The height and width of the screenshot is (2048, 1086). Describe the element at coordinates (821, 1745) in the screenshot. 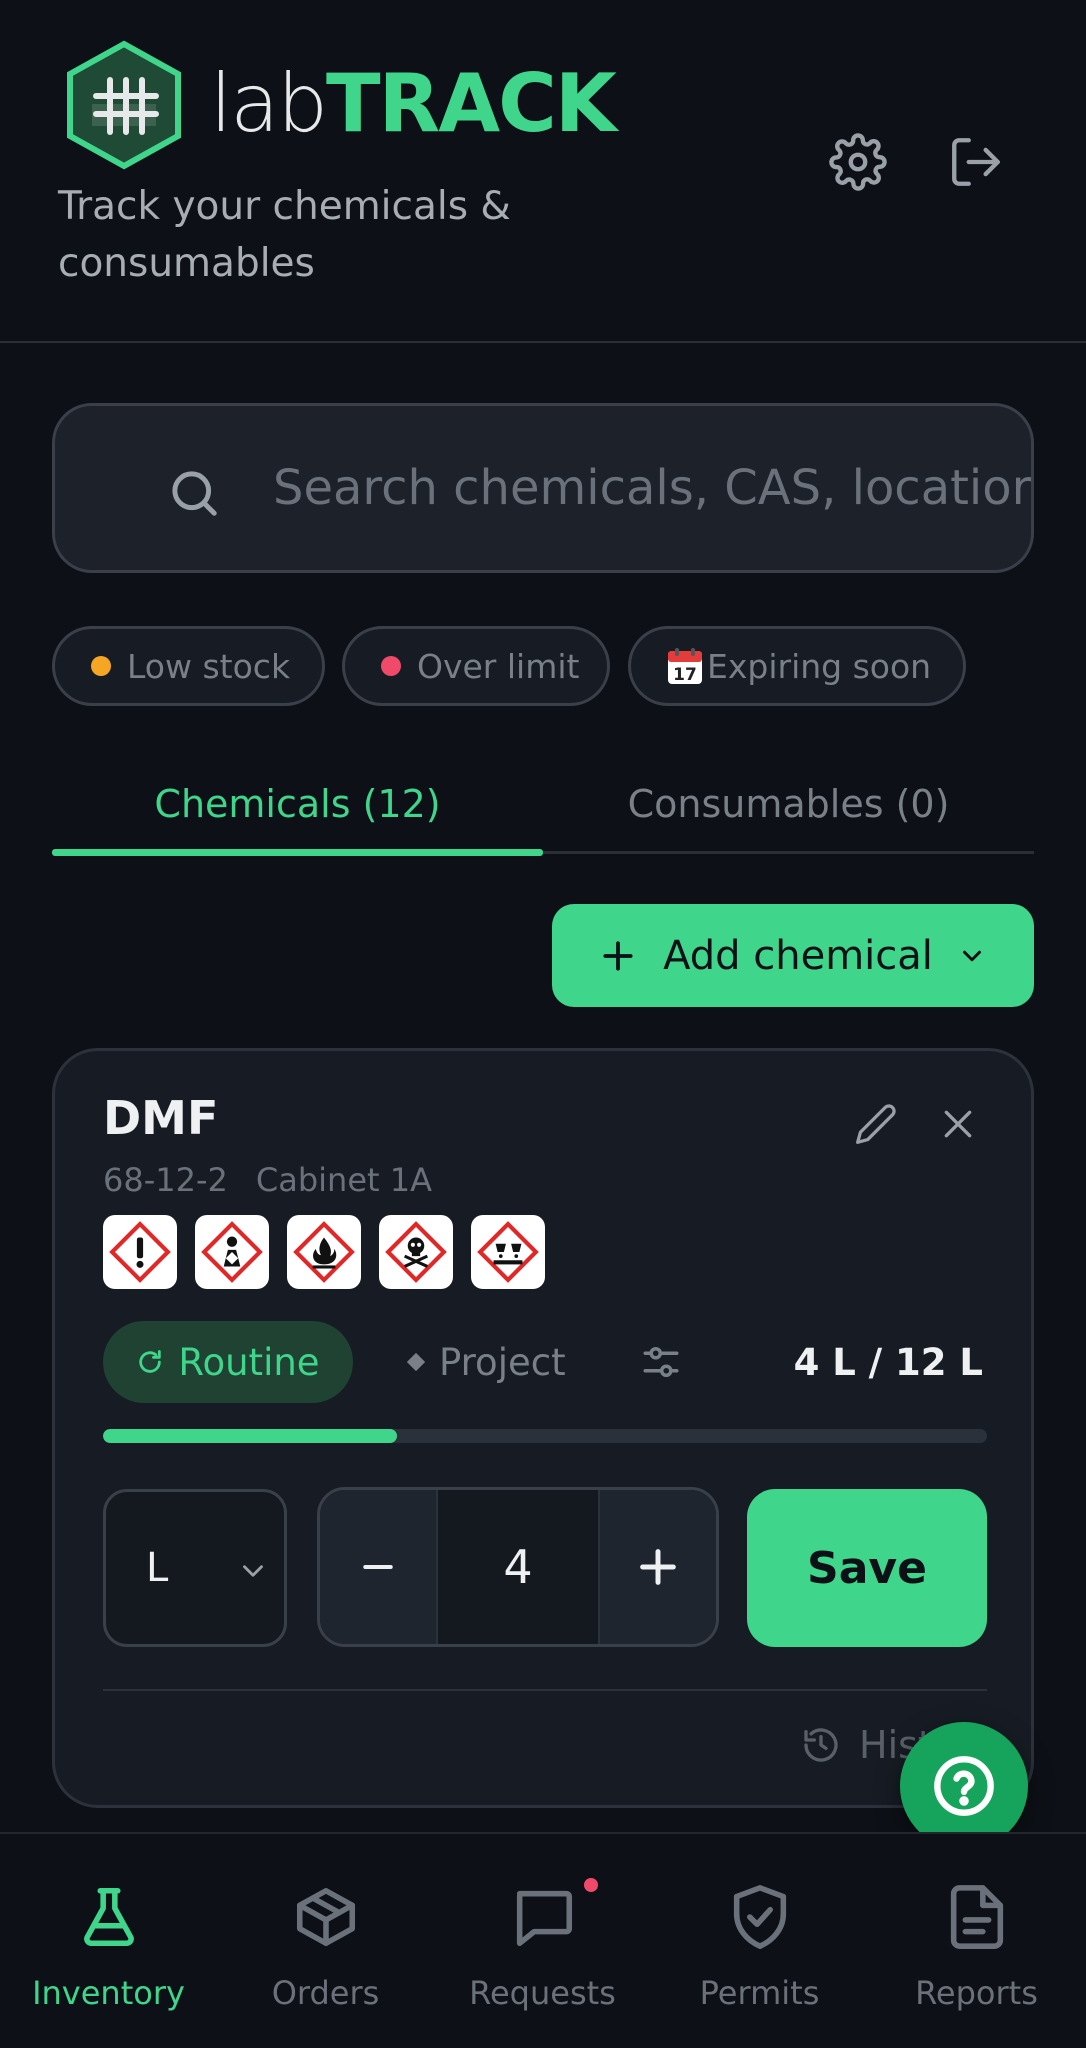

I see `history-icon` at that location.